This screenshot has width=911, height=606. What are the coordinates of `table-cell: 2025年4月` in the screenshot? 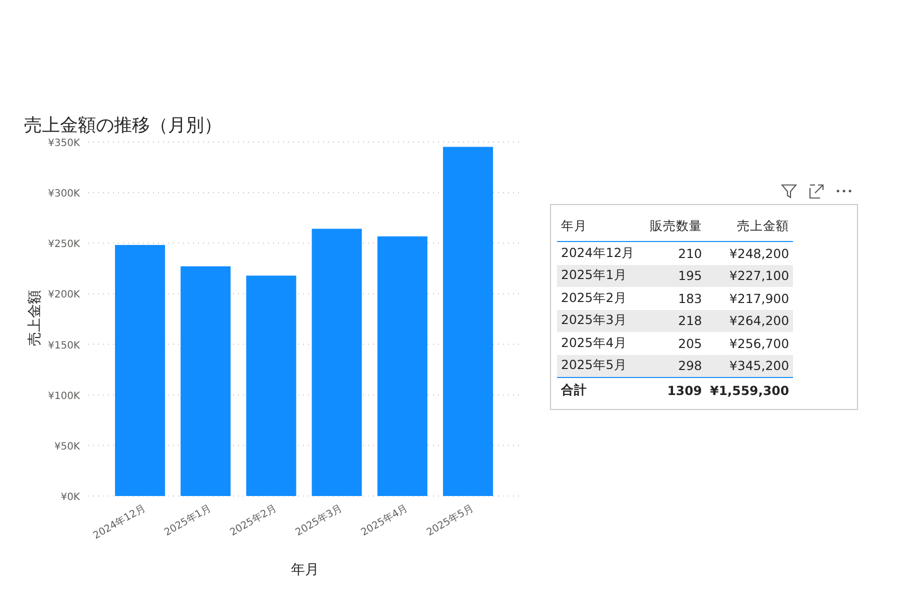 It's located at (599, 343).